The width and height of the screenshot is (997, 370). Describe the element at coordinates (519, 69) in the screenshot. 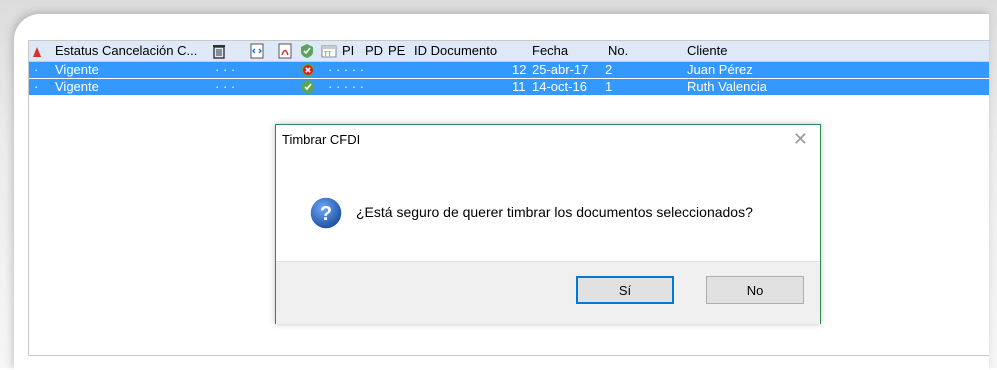

I see `cell-id: 12` at that location.